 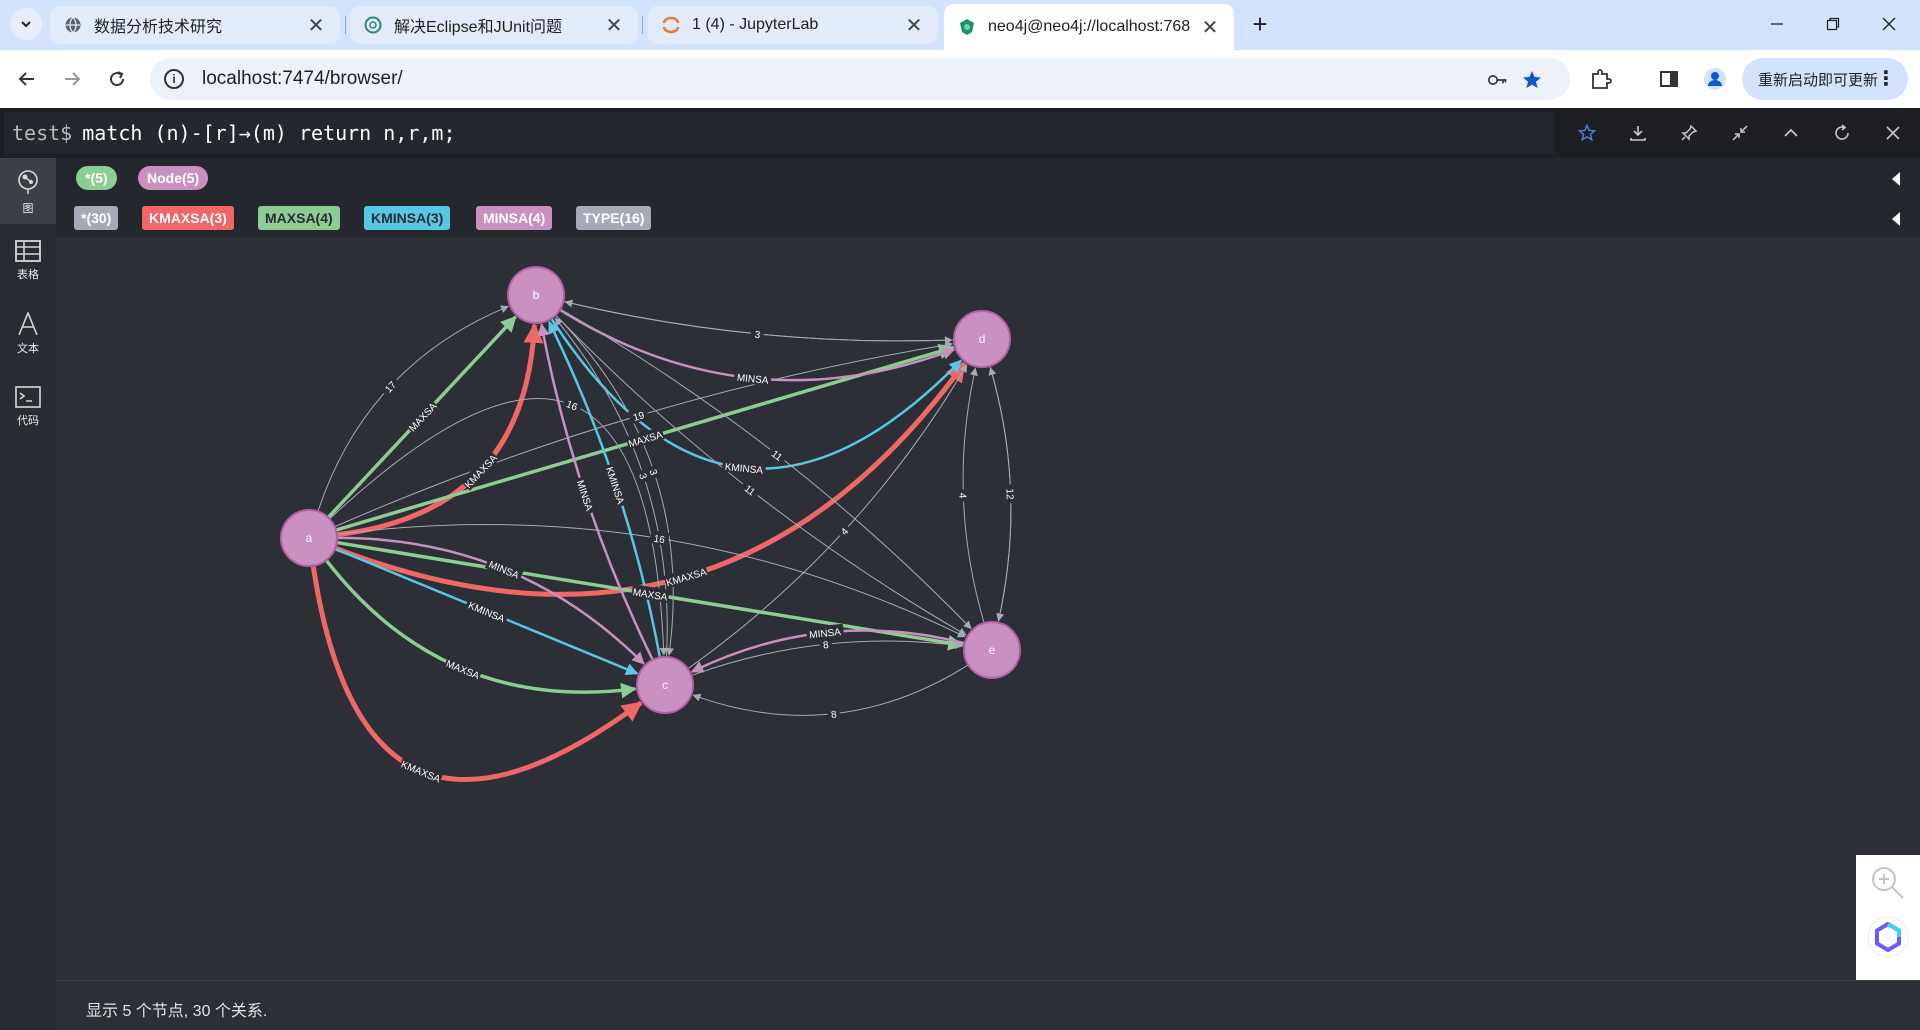 I want to click on jupyter-icon, so click(x=671, y=25).